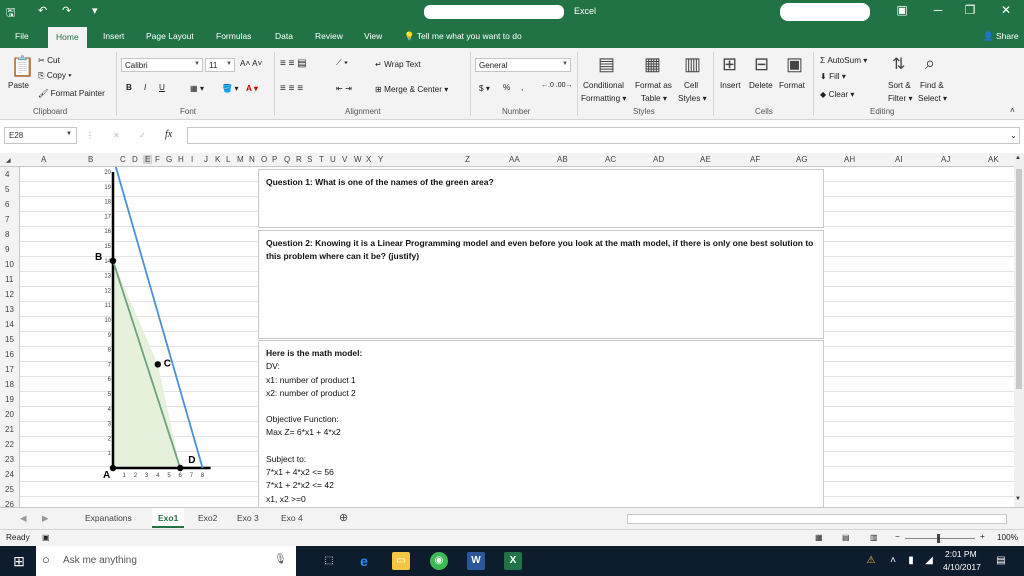 The width and height of the screenshot is (1024, 576). Describe the element at coordinates (819, 537) in the screenshot. I see `normal-view-icon: ▦` at that location.